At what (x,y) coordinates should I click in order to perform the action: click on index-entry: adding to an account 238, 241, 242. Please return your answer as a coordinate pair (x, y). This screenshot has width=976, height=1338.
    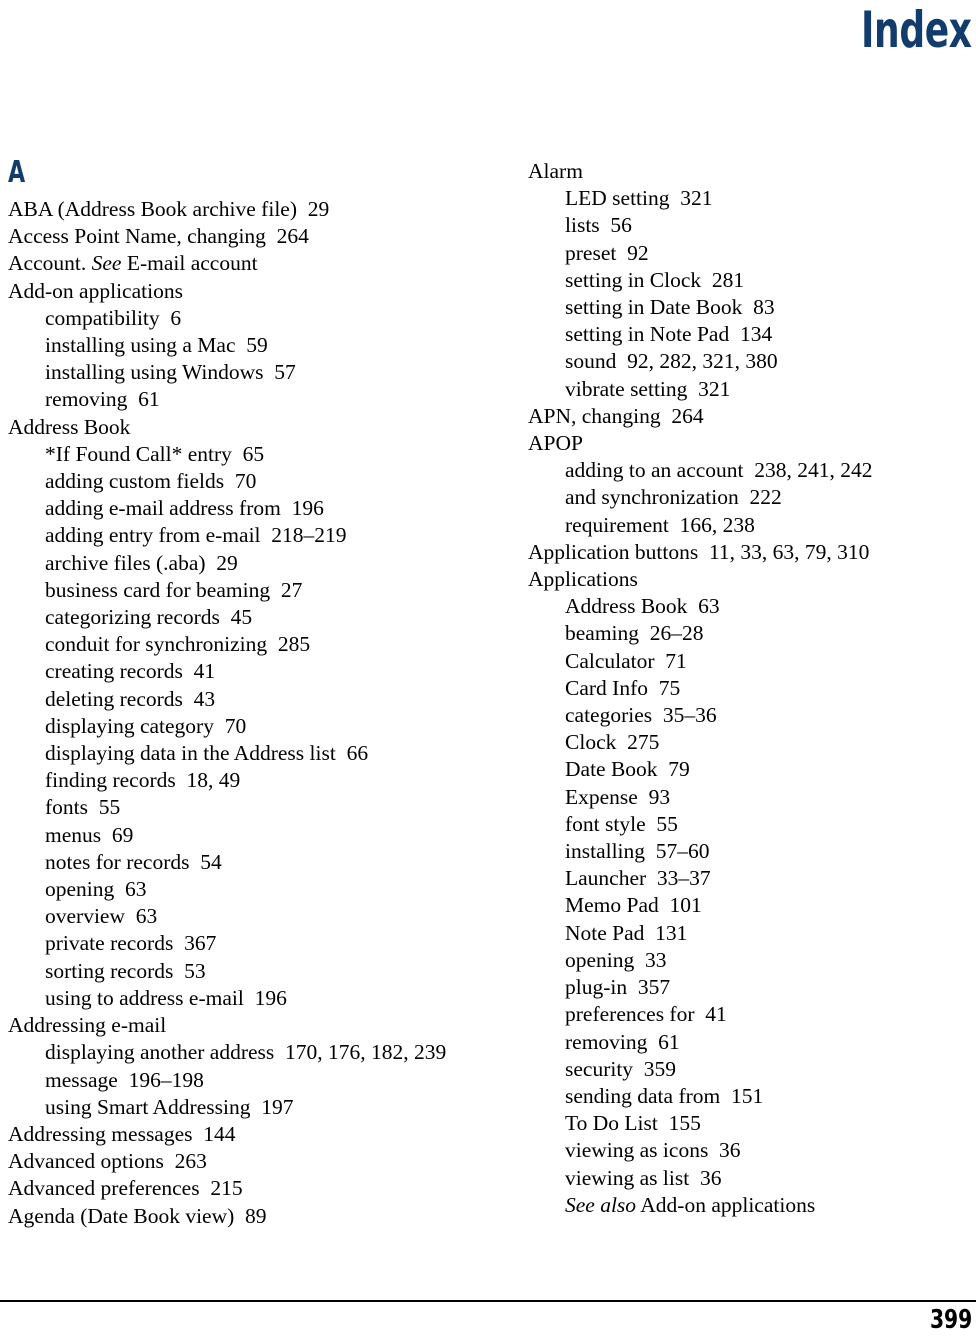
    Looking at the image, I should click on (752, 470).